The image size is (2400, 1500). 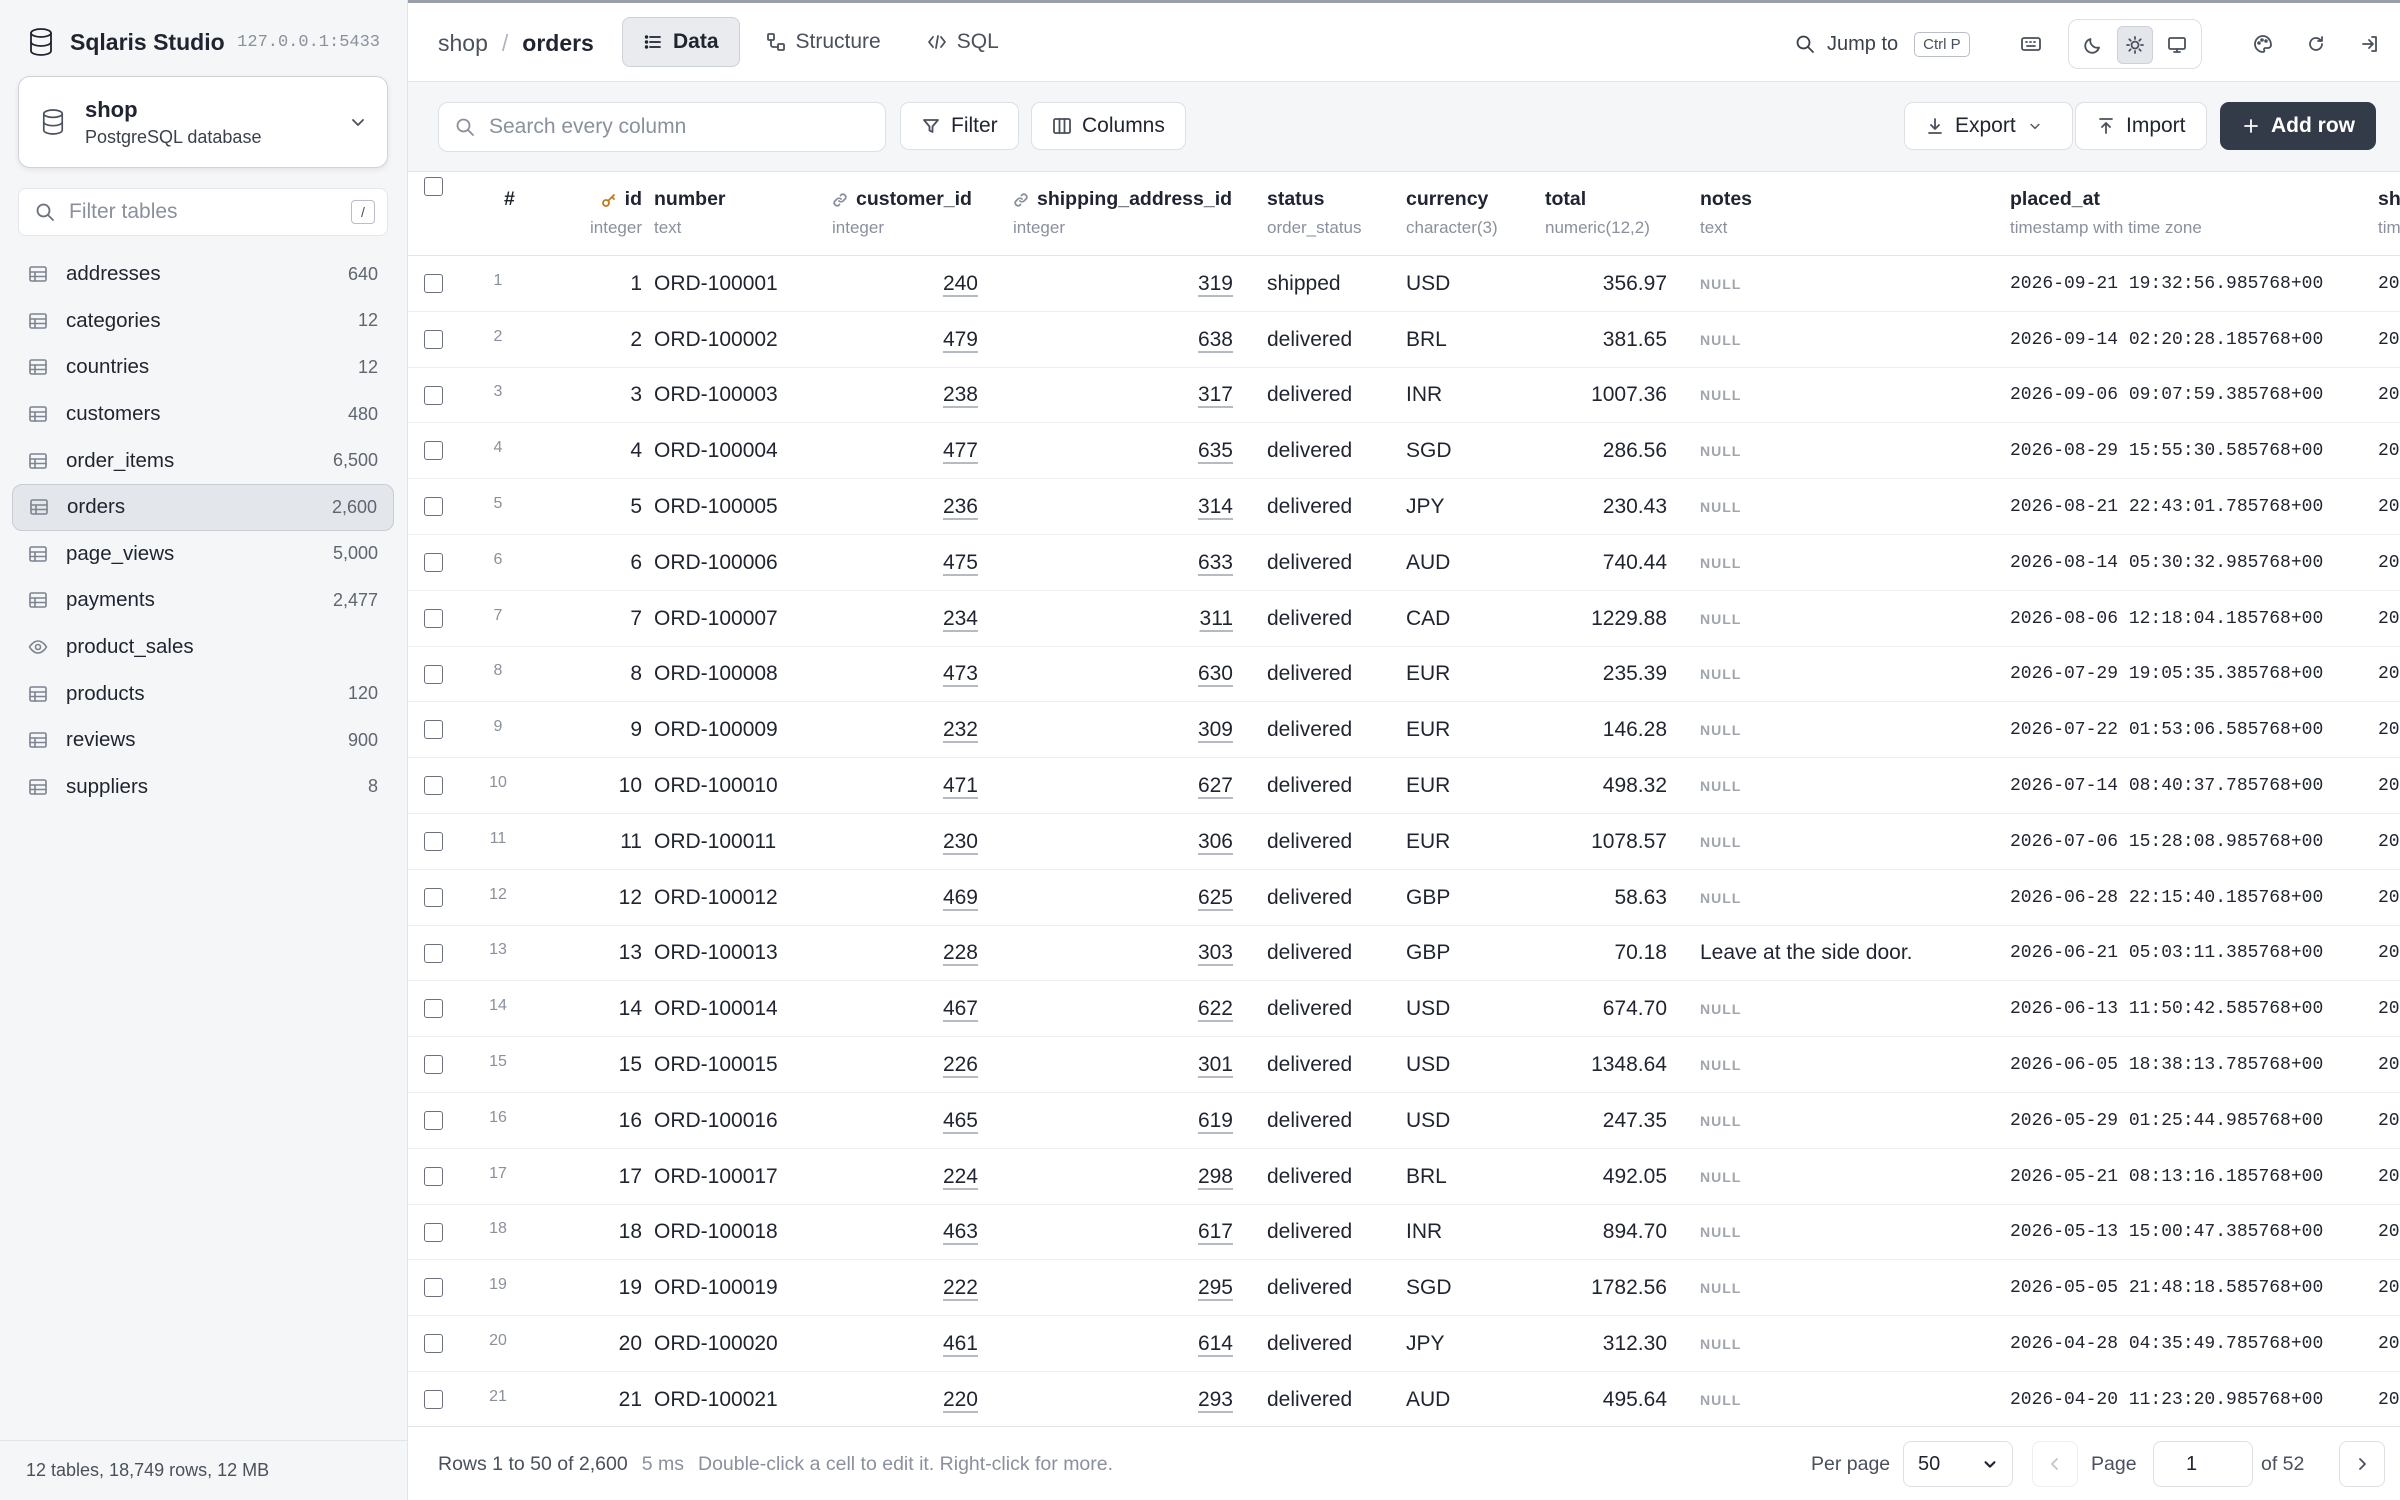 I want to click on column-header-currency: currency character(3), so click(x=1452, y=213).